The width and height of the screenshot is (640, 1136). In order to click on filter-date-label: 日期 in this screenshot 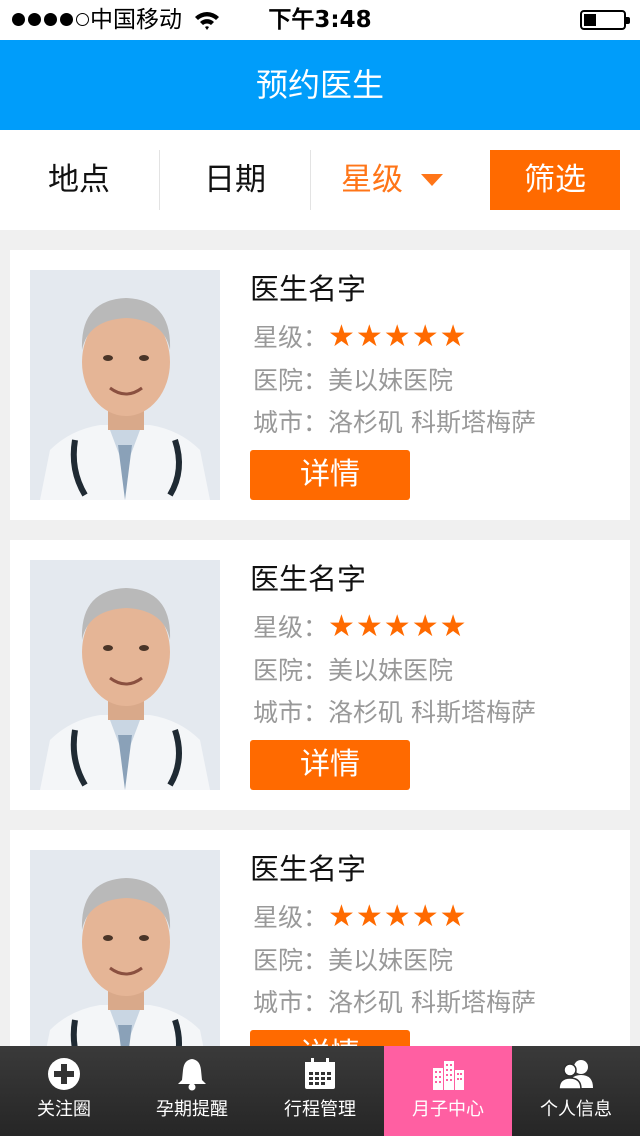, I will do `click(235, 180)`.